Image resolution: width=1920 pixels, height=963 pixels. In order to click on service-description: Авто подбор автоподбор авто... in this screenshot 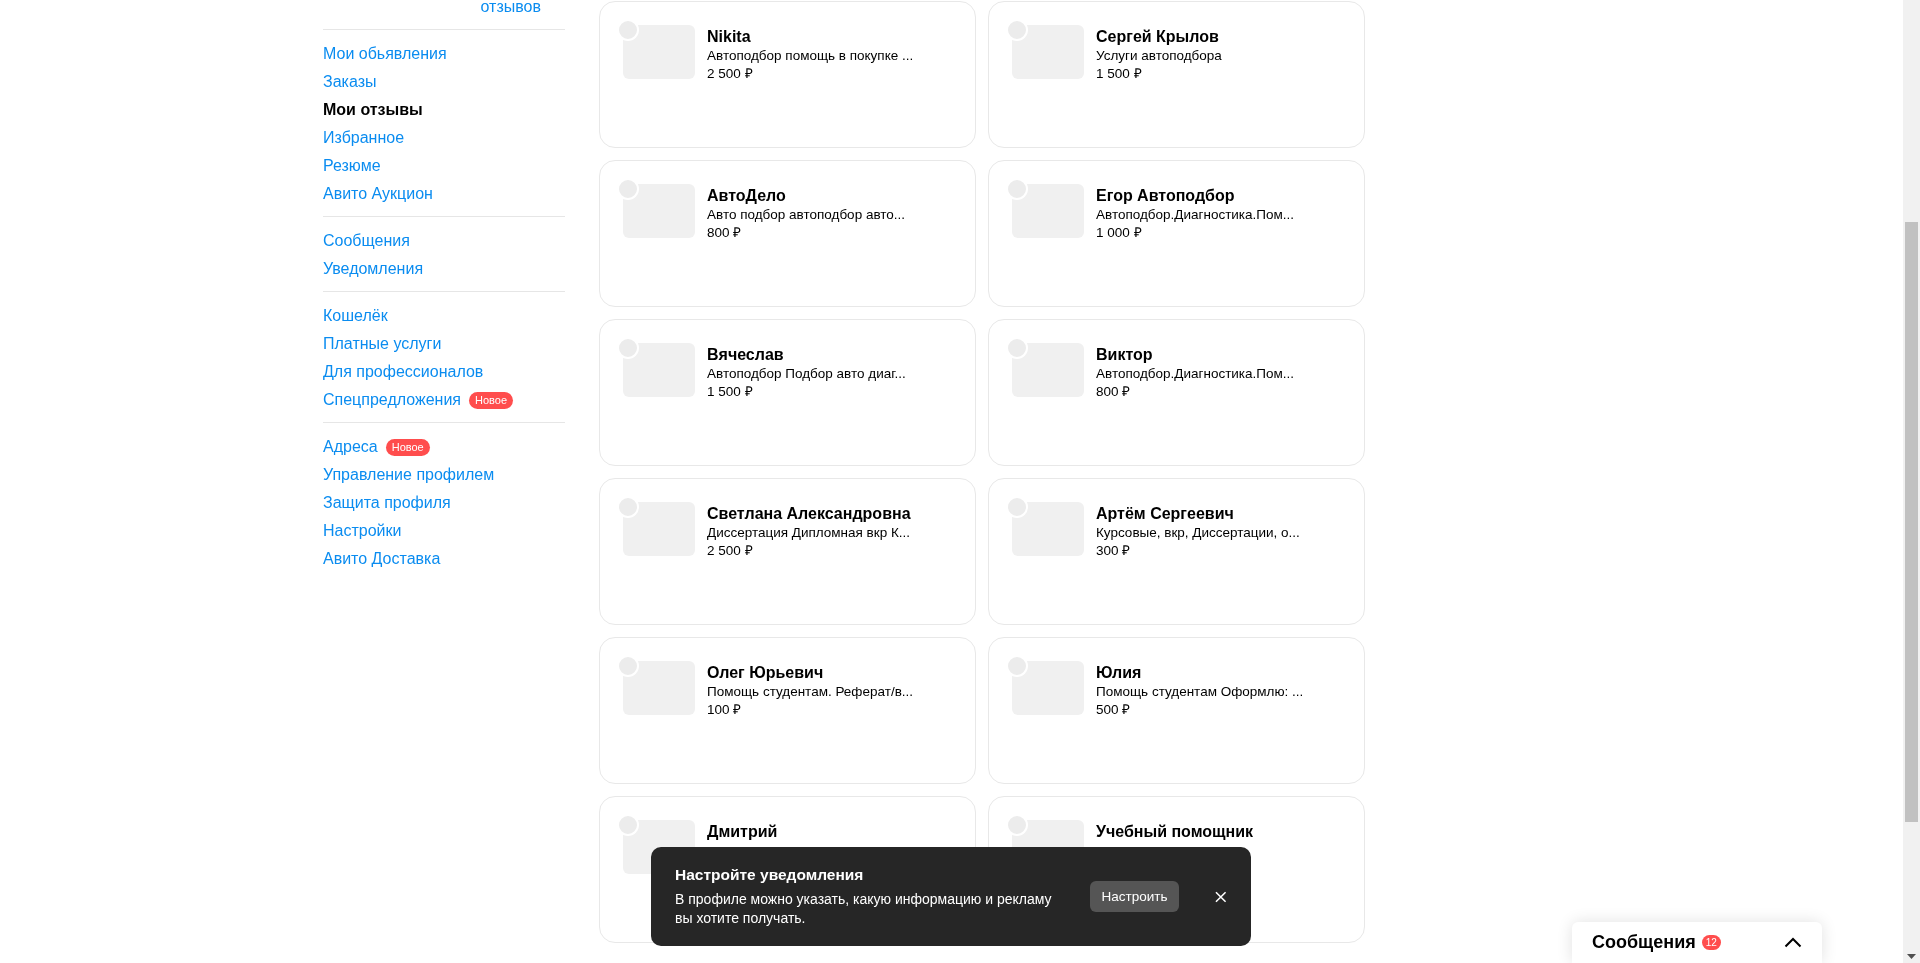, I will do `click(806, 215)`.